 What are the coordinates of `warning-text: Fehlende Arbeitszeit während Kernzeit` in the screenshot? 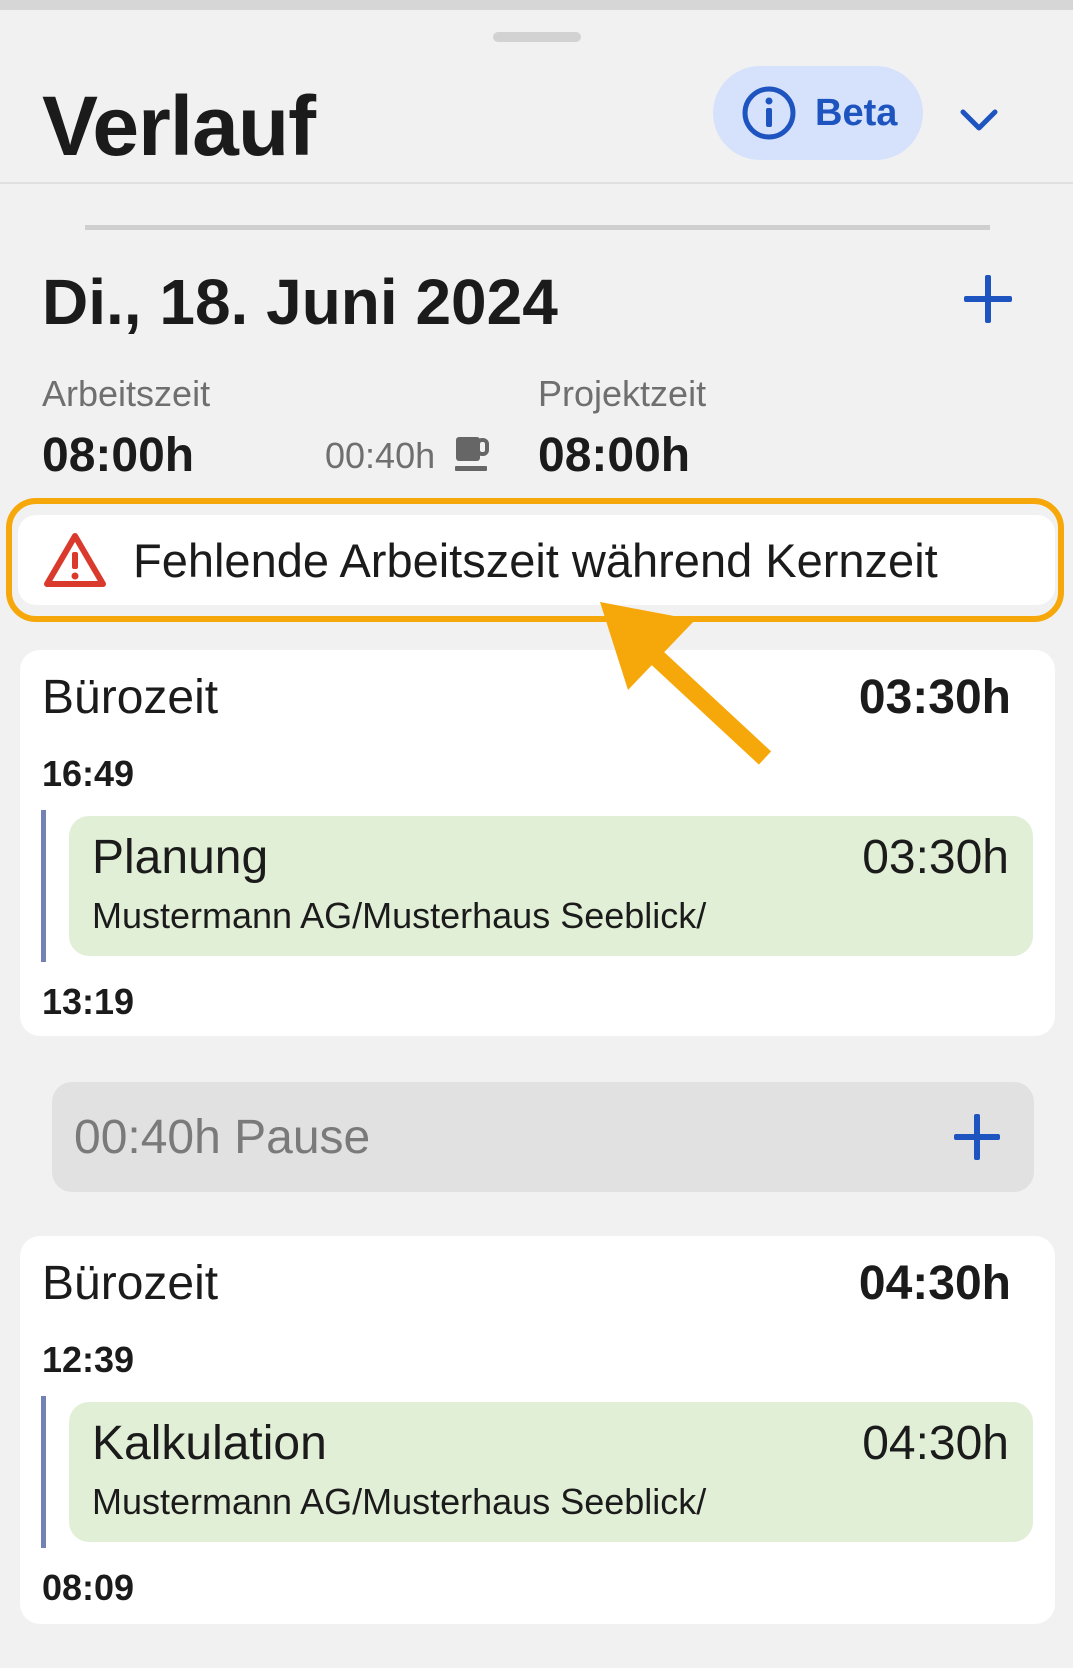 It's located at (535, 560).